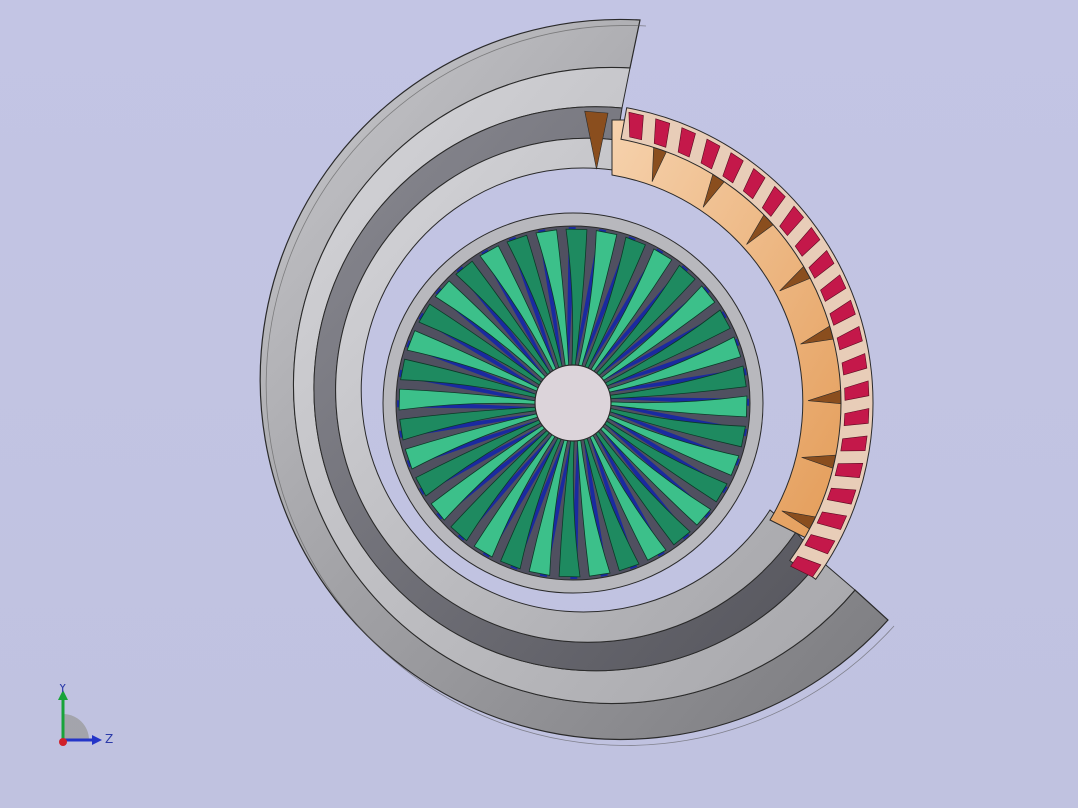 The height and width of the screenshot is (808, 1078). What do you see at coordinates (63, 742) in the screenshot?
I see `x-axis-origin-icon` at bounding box center [63, 742].